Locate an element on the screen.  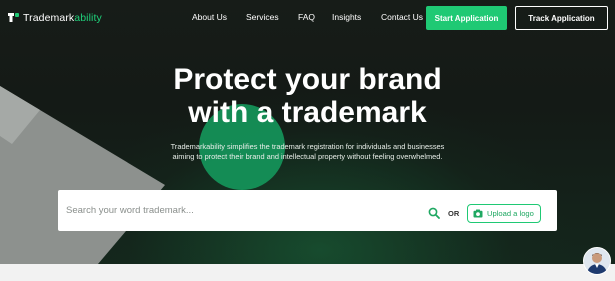
nav-link-faq: FAQ is located at coordinates (306, 17).